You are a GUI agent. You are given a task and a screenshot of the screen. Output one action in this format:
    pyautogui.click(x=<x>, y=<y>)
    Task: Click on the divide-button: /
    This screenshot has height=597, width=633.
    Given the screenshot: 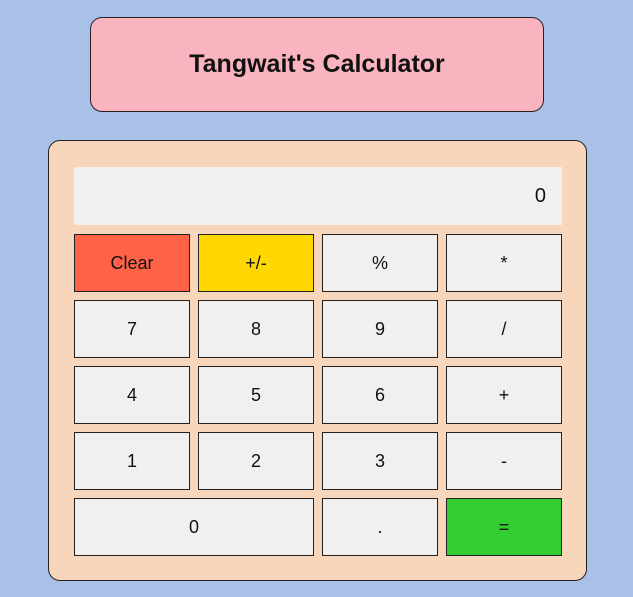 What is the action you would take?
    pyautogui.click(x=504, y=329)
    